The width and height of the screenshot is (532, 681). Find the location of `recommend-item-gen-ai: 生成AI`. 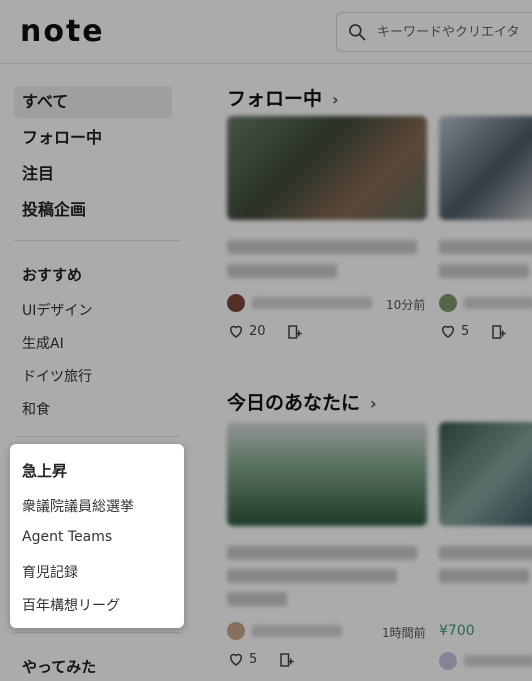

recommend-item-gen-ai: 生成AI is located at coordinates (43, 343).